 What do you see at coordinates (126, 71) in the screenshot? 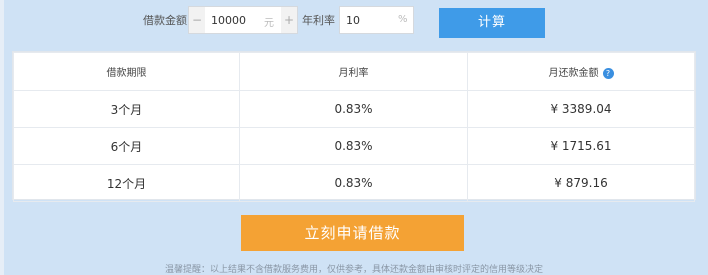
I see `header-term: 借款期限` at bounding box center [126, 71].